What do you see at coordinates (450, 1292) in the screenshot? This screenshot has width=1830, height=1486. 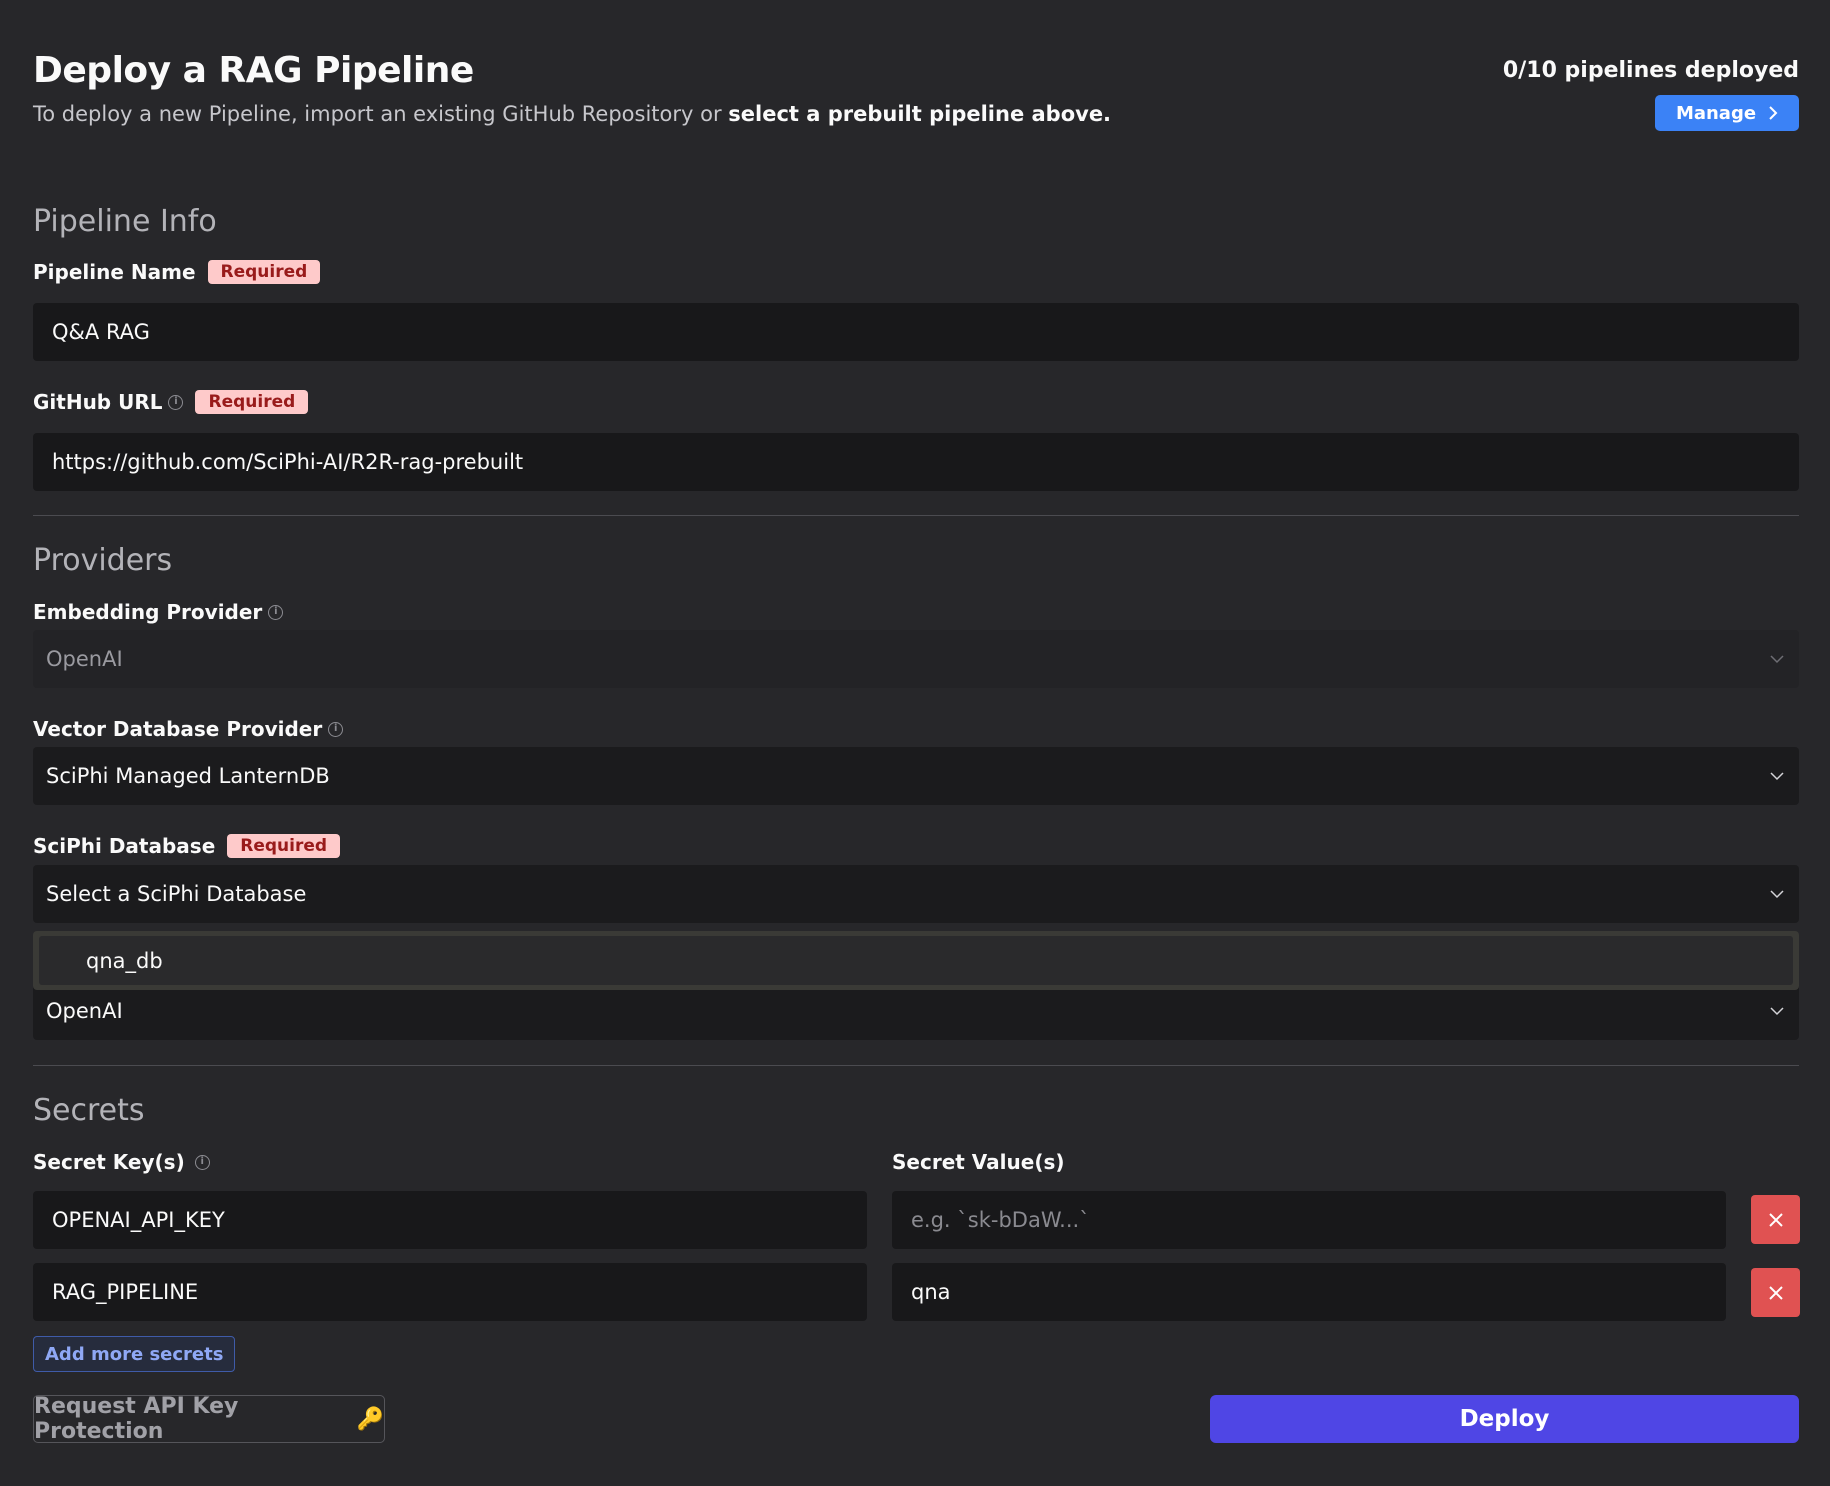 I see `secret-key-input: RAG_PIPELINE` at bounding box center [450, 1292].